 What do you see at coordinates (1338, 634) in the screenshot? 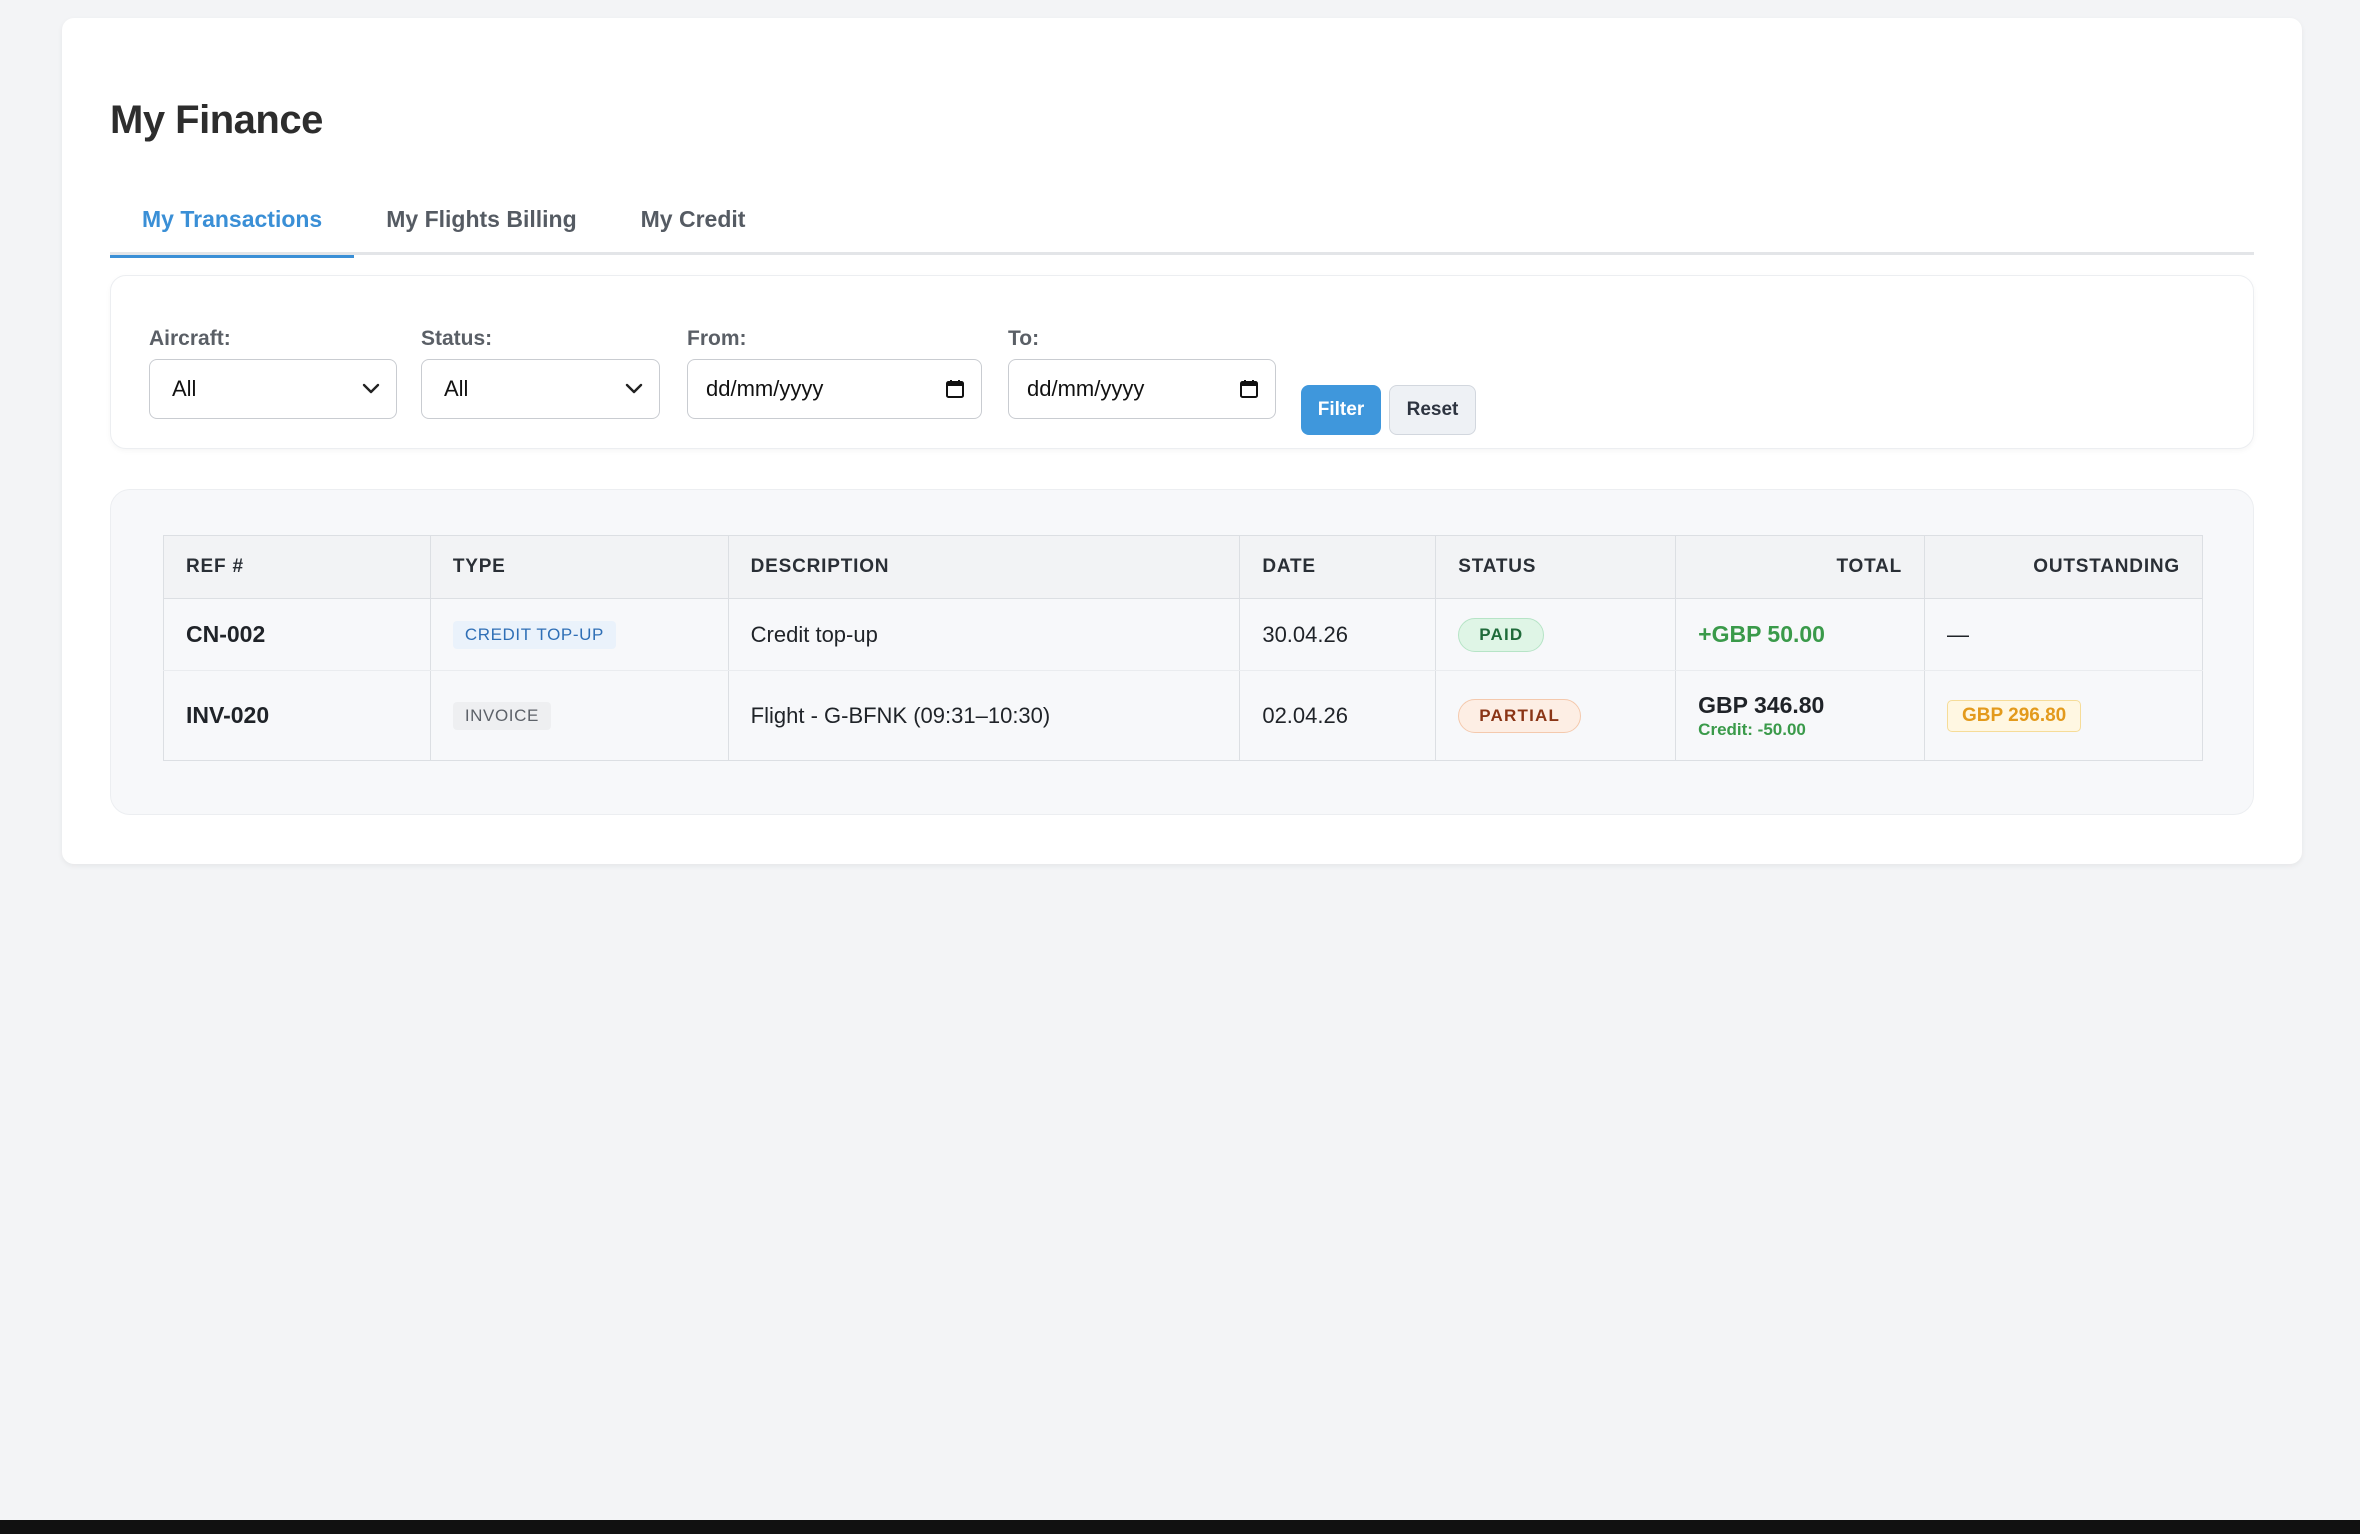
I see `date-cell: 30.04.26` at bounding box center [1338, 634].